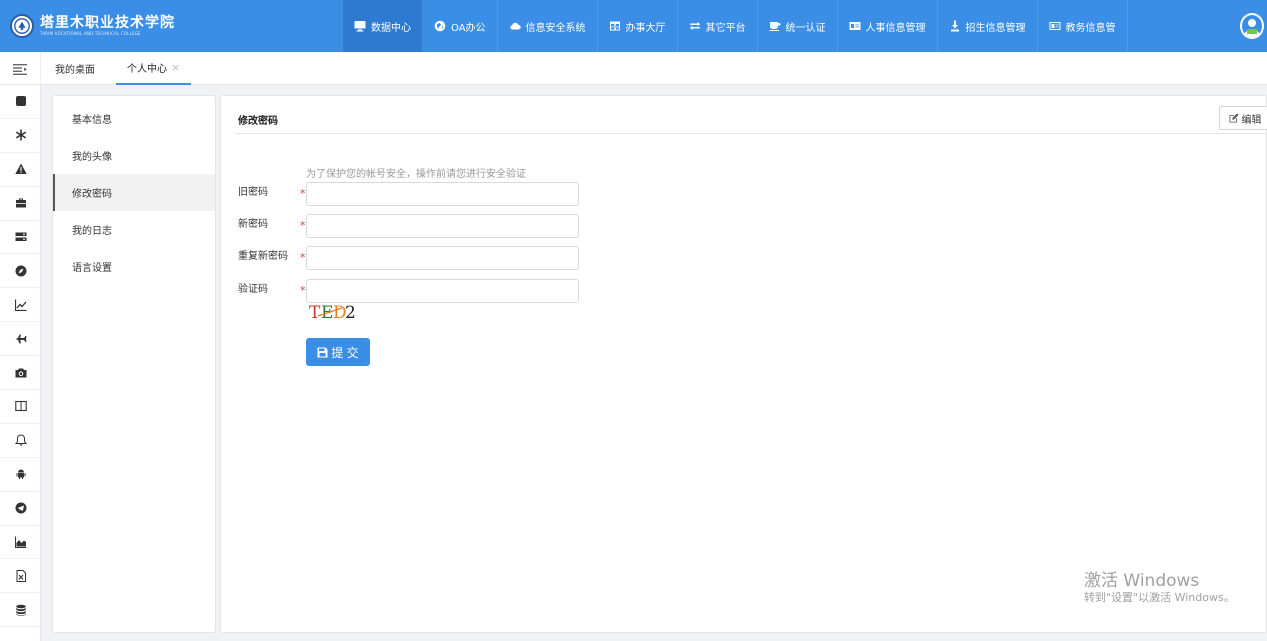  I want to click on columns-icon, so click(20, 406).